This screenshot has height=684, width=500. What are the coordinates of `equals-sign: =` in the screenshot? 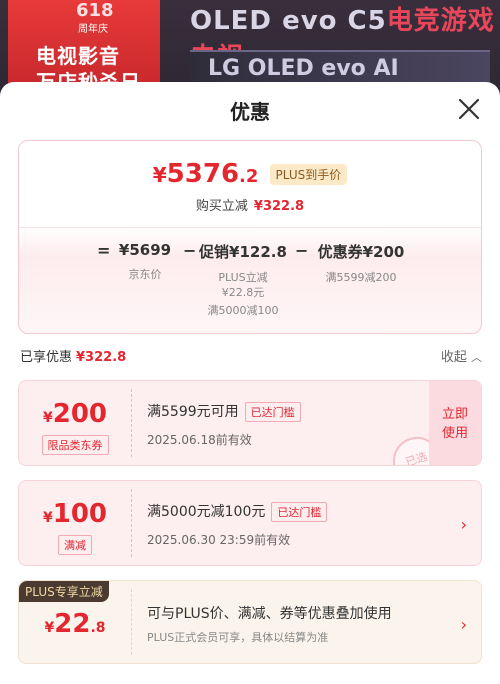 It's located at (104, 250).